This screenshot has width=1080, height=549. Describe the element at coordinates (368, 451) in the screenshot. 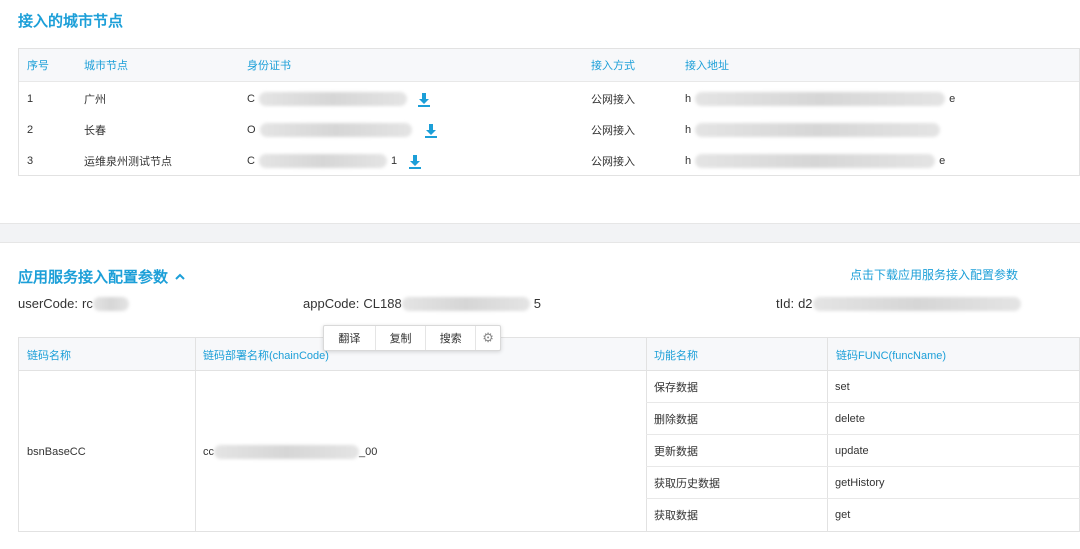

I see `chain-code-suffix: _00` at that location.